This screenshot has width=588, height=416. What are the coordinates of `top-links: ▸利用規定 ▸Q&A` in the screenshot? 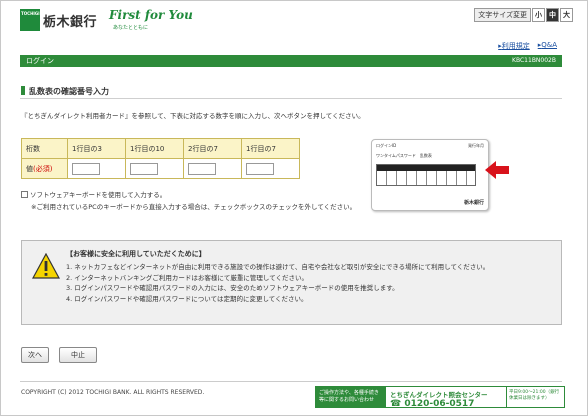 It's located at (527, 46).